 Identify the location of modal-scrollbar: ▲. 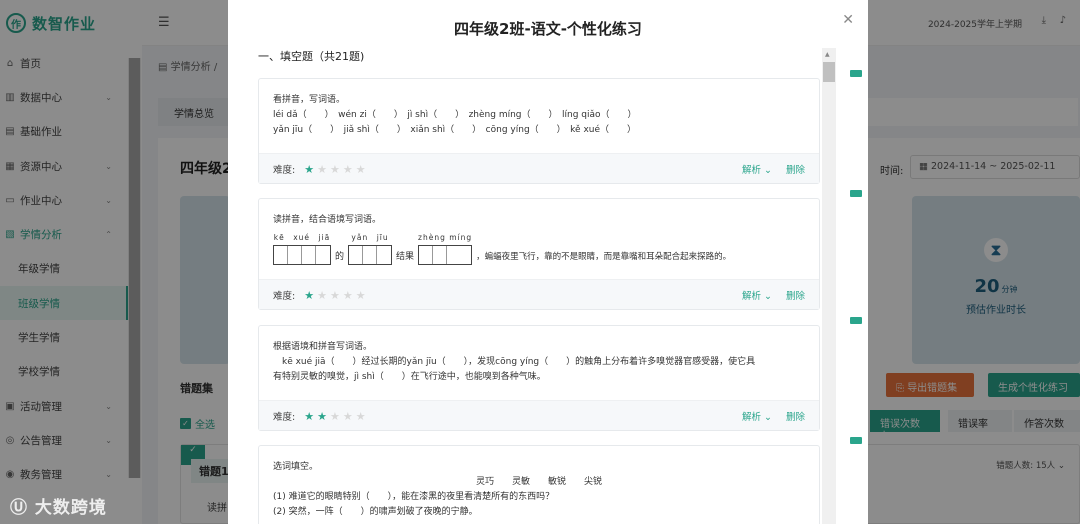
(829, 286).